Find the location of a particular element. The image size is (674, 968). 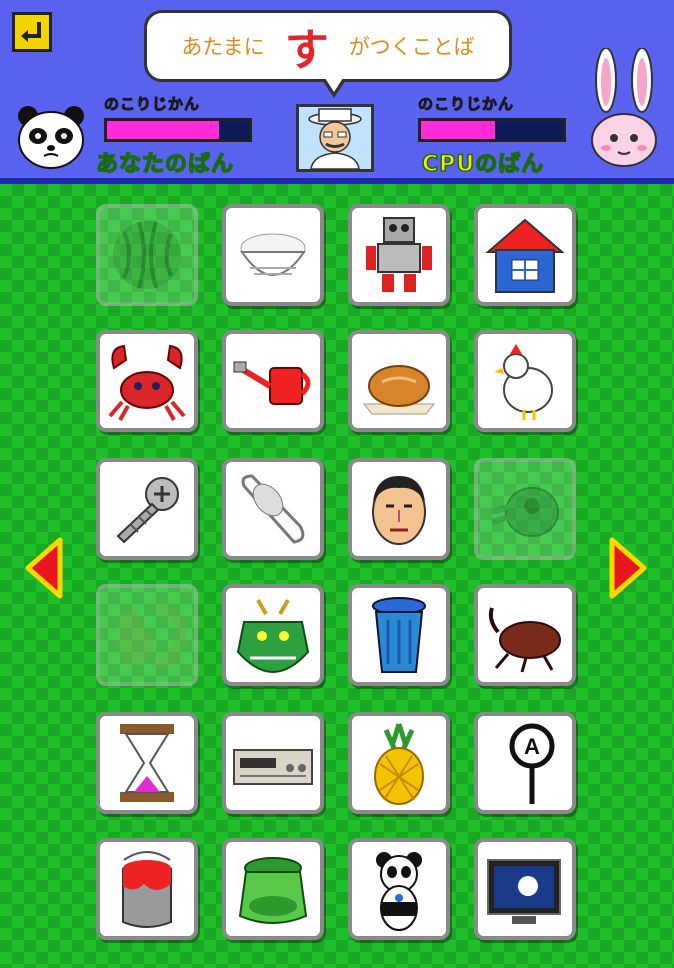

hourglass-icon is located at coordinates (147, 763).